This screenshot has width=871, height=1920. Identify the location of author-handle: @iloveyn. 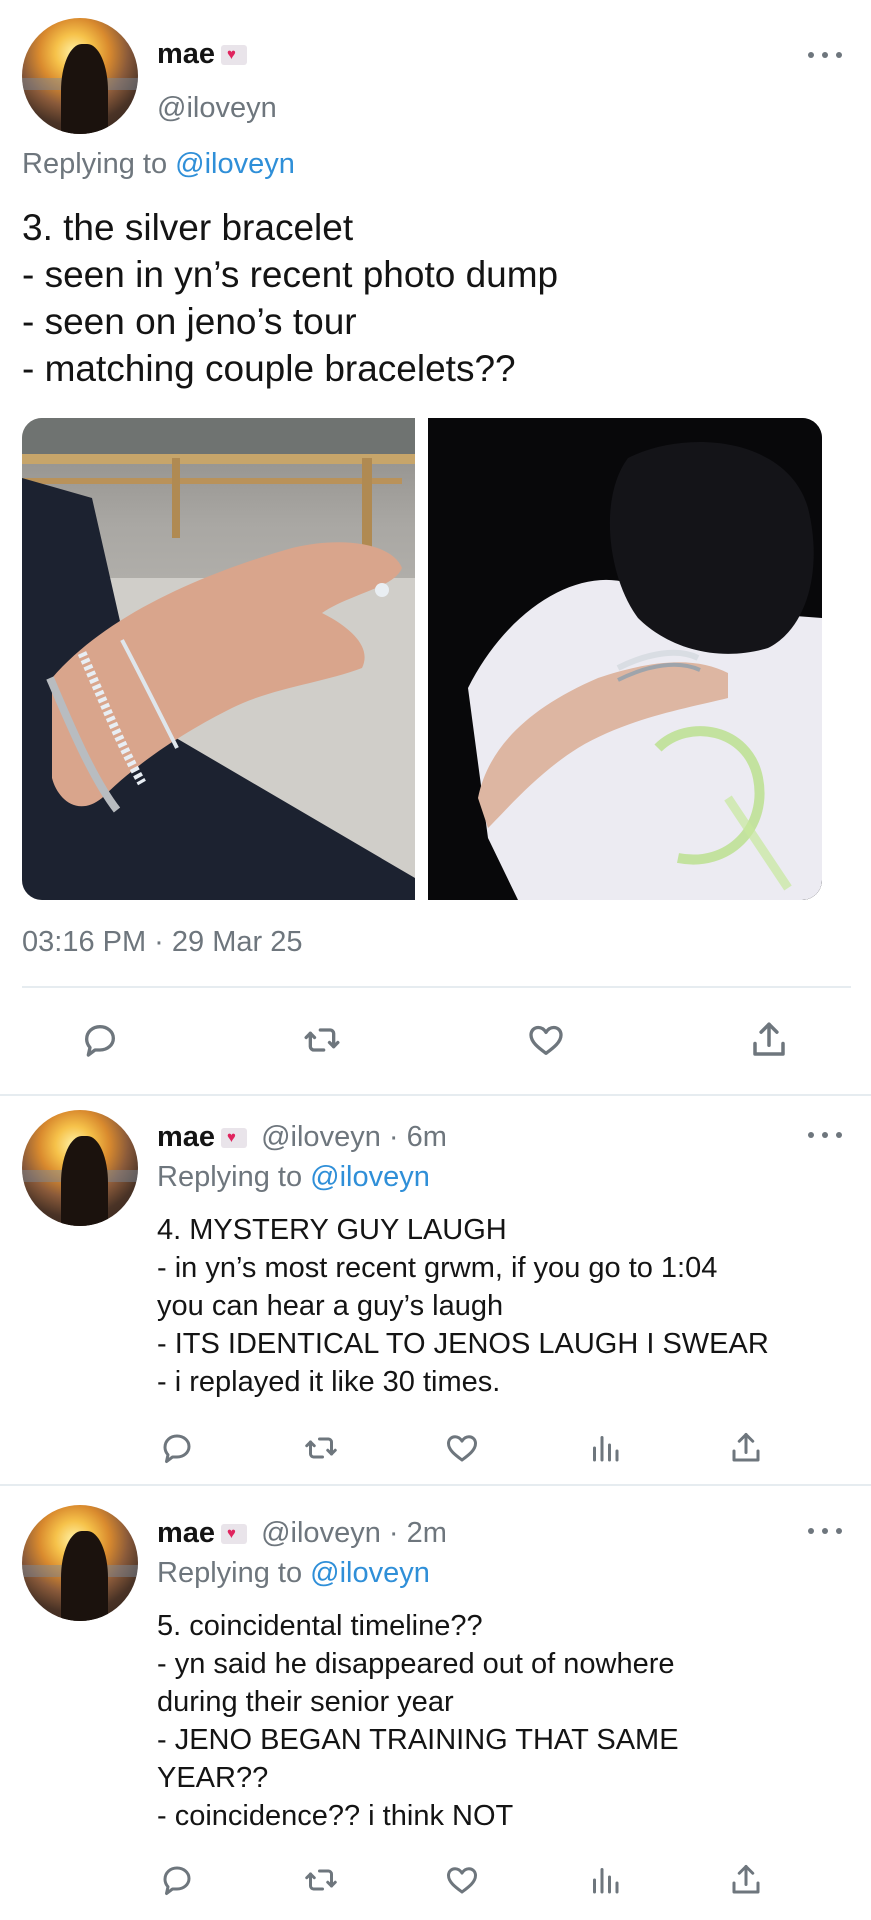
(217, 108).